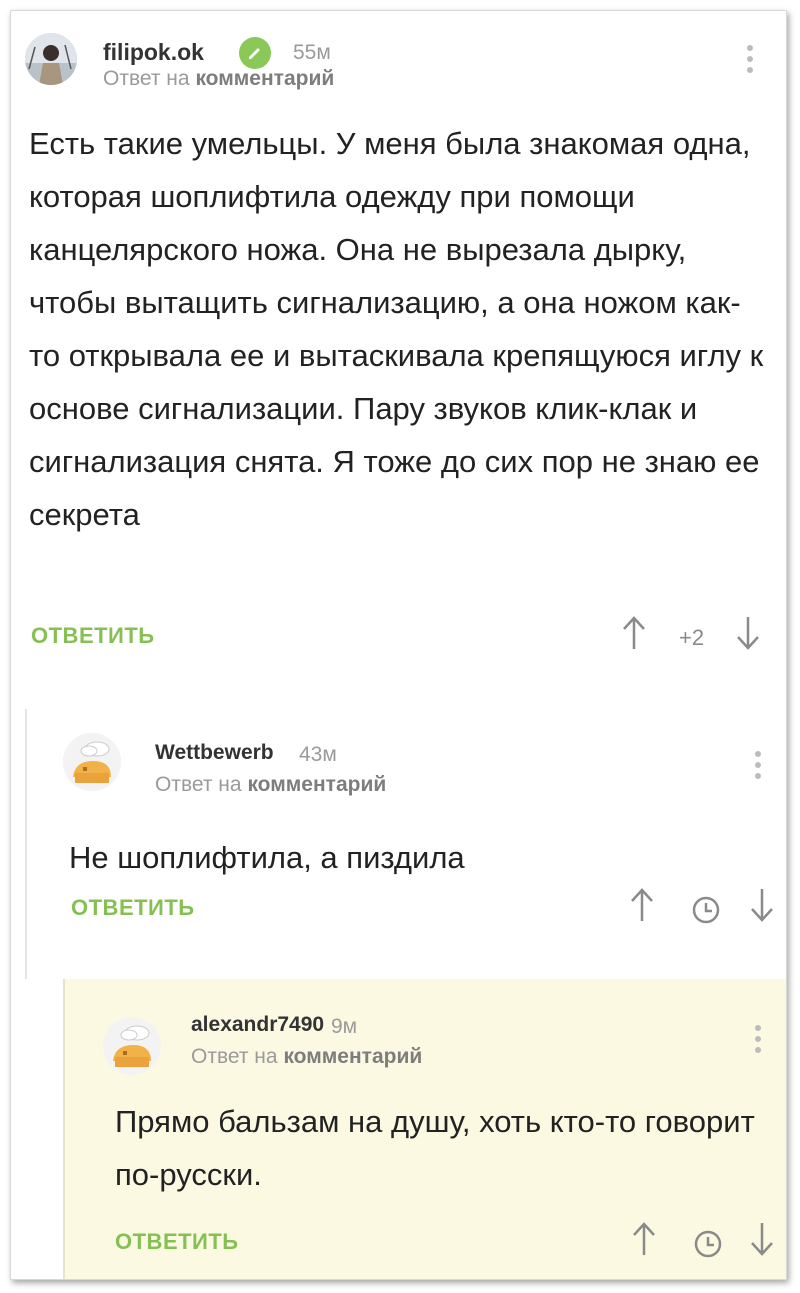  Describe the element at coordinates (267, 857) in the screenshot. I see `comment-text: Не шоплифтила, а пиздила` at that location.